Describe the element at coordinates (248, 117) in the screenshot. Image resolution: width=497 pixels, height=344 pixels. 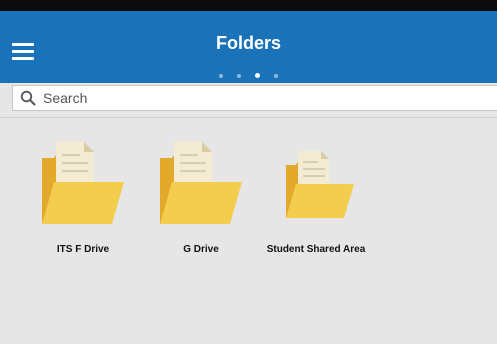
I see `divider` at that location.